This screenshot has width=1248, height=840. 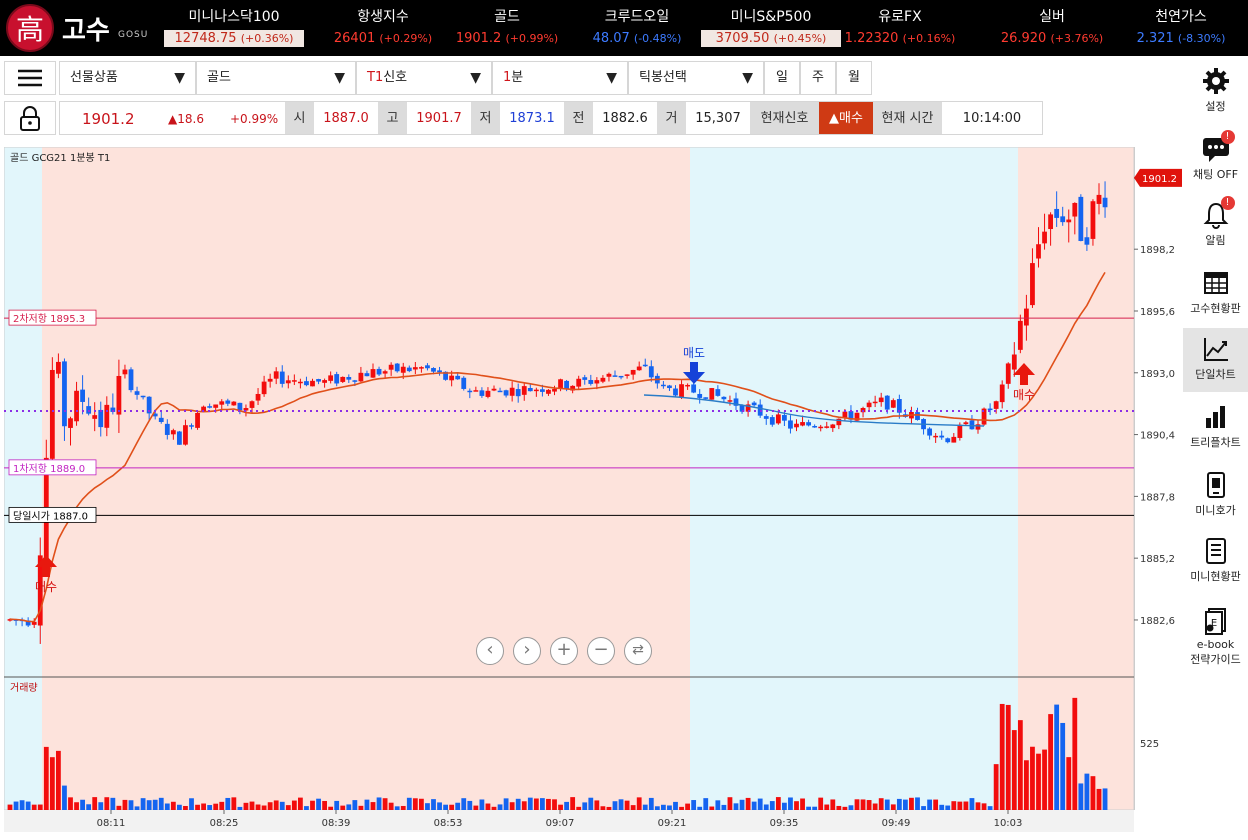 I want to click on period-month-button: 월, so click(x=854, y=78).